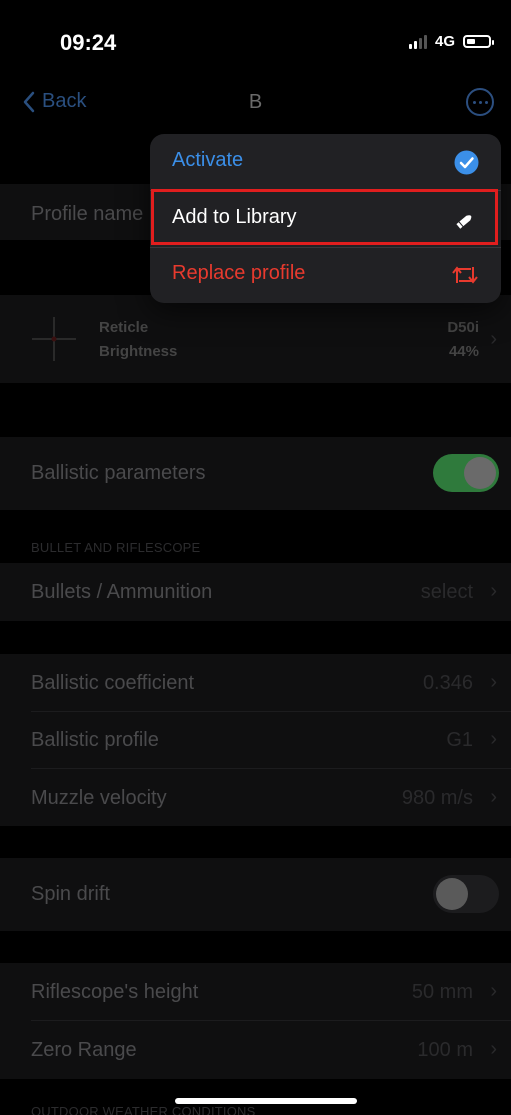 The width and height of the screenshot is (511, 1115). I want to click on brightness-value: 44%, so click(463, 351).